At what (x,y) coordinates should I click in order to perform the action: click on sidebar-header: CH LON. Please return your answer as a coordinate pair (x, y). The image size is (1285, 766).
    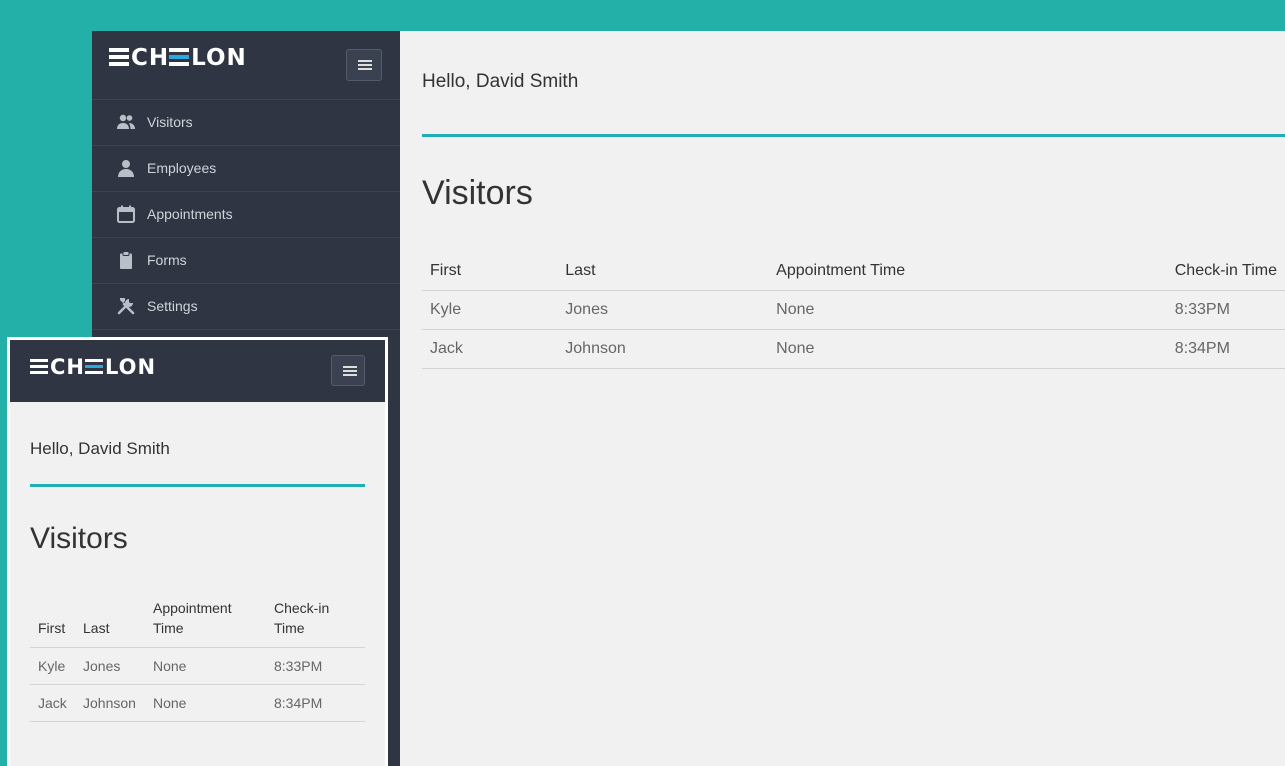
    Looking at the image, I should click on (246, 65).